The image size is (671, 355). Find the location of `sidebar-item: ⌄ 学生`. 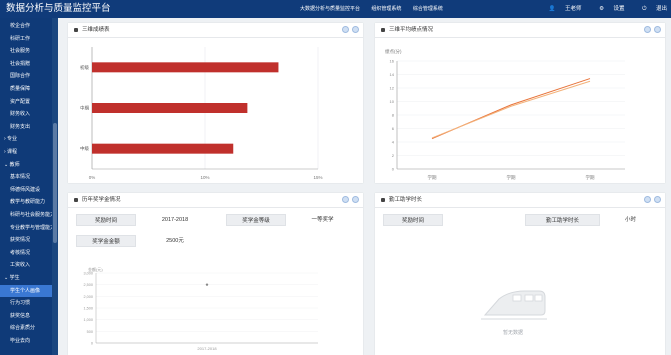

sidebar-item: ⌄ 学生 is located at coordinates (26, 278).